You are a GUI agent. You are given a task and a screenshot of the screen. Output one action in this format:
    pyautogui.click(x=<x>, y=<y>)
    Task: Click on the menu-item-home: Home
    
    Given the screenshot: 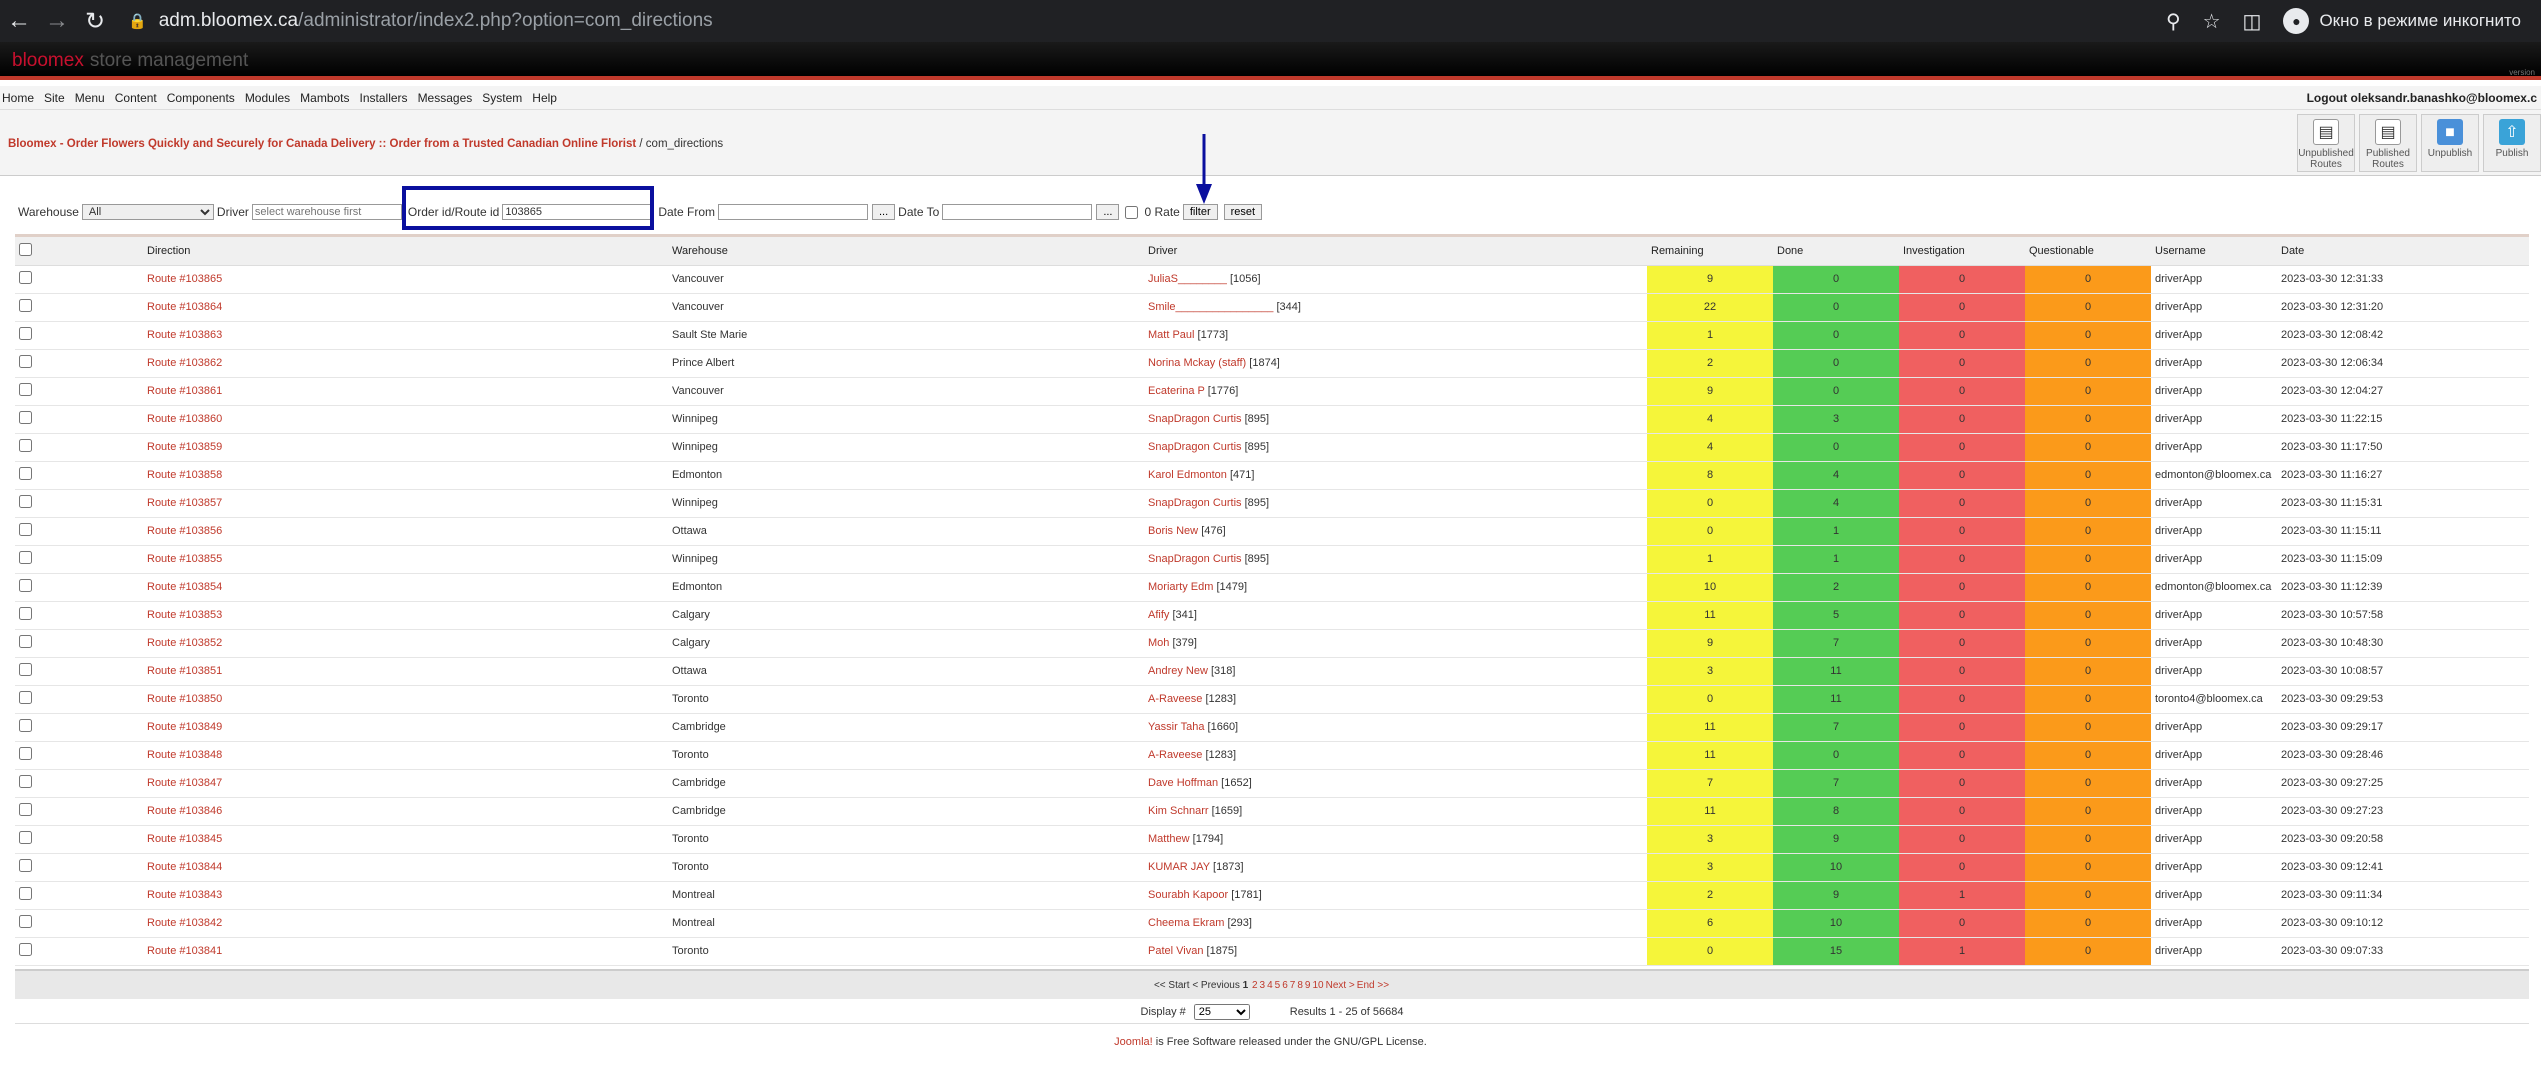 What is the action you would take?
    pyautogui.click(x=21, y=98)
    